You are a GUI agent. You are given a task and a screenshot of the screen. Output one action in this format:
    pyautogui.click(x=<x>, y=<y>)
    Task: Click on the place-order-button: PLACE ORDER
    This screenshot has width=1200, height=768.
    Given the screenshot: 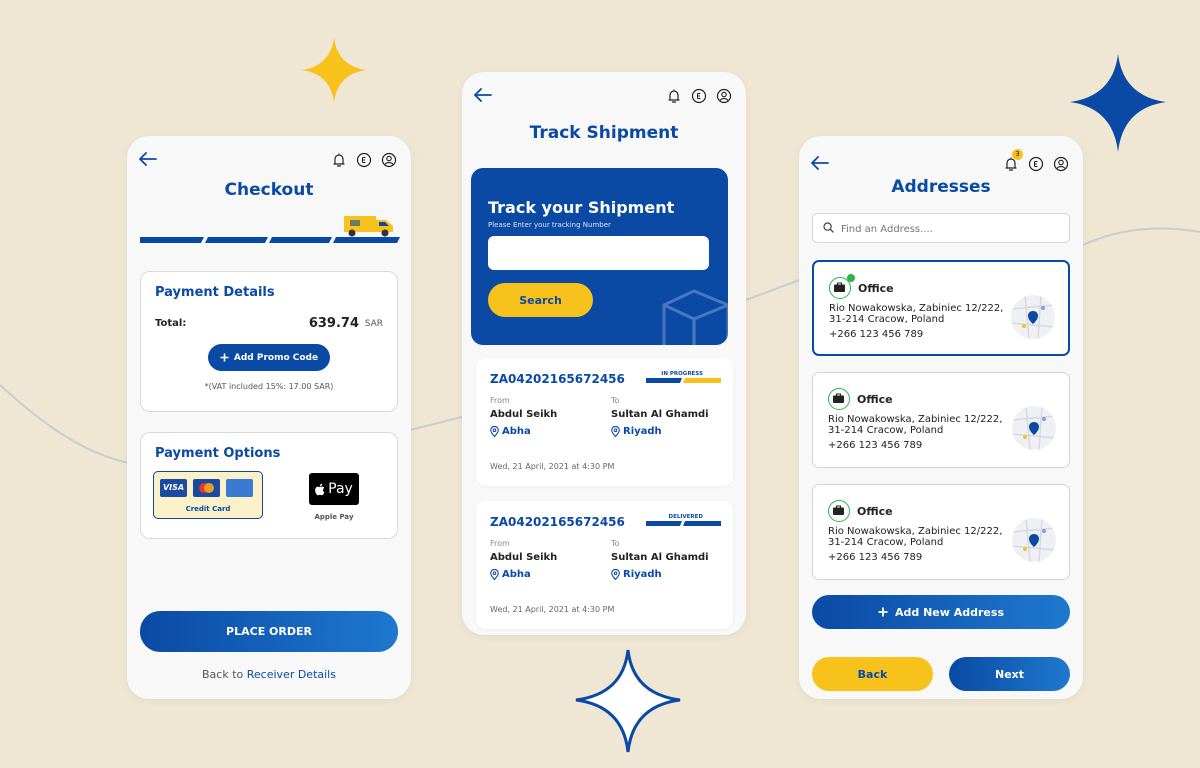 What is the action you would take?
    pyautogui.click(x=269, y=631)
    